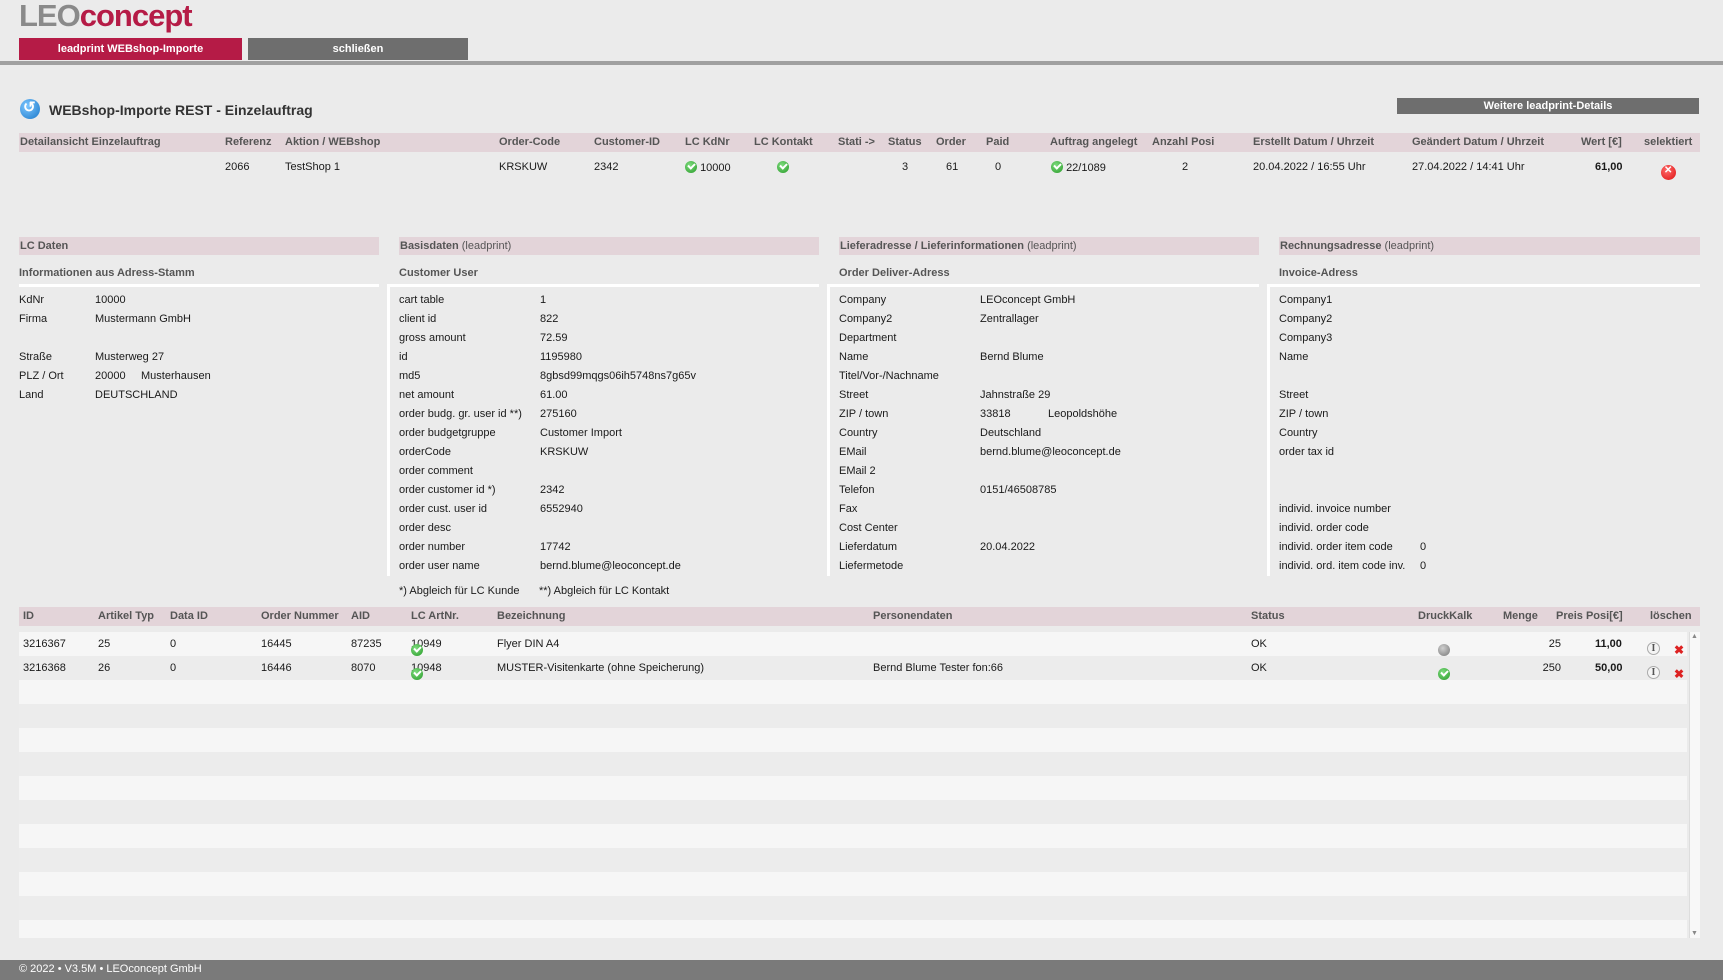 The height and width of the screenshot is (980, 1723). What do you see at coordinates (107, 273) in the screenshot?
I see `lc-daten-sub: Informationen aus Adress-Stamm` at bounding box center [107, 273].